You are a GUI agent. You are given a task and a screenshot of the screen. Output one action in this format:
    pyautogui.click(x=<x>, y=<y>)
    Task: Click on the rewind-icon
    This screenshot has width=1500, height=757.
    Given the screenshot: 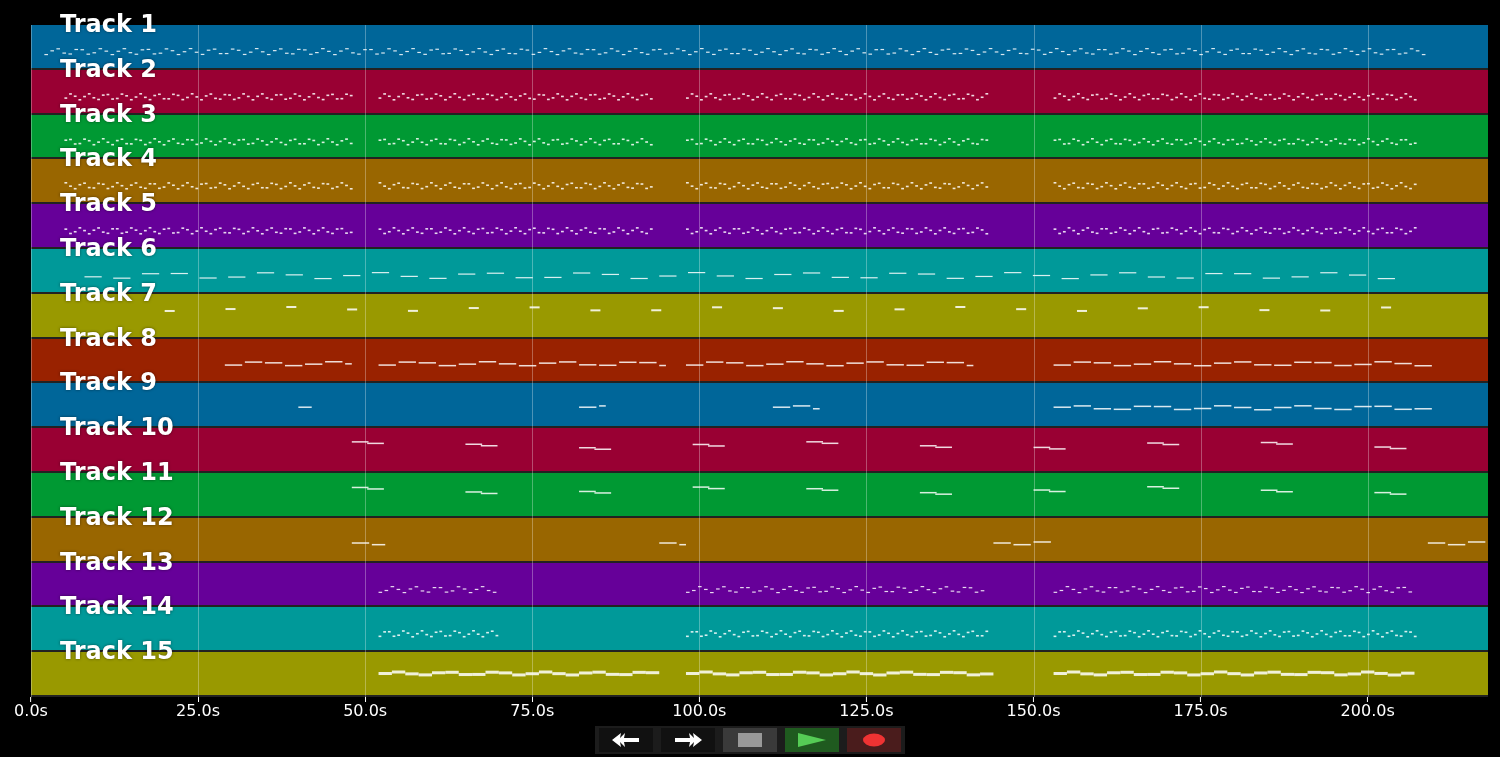 What is the action you would take?
    pyautogui.click(x=626, y=740)
    